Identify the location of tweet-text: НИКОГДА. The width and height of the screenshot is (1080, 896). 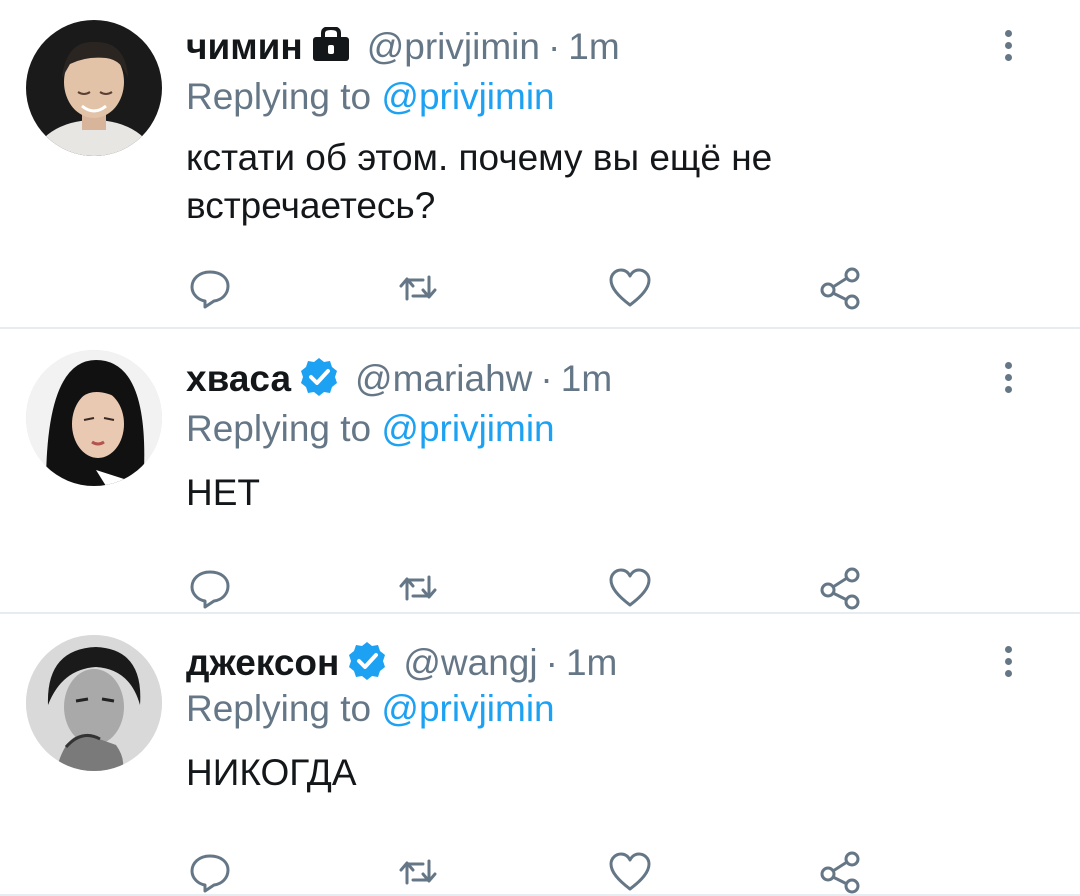
(271, 772).